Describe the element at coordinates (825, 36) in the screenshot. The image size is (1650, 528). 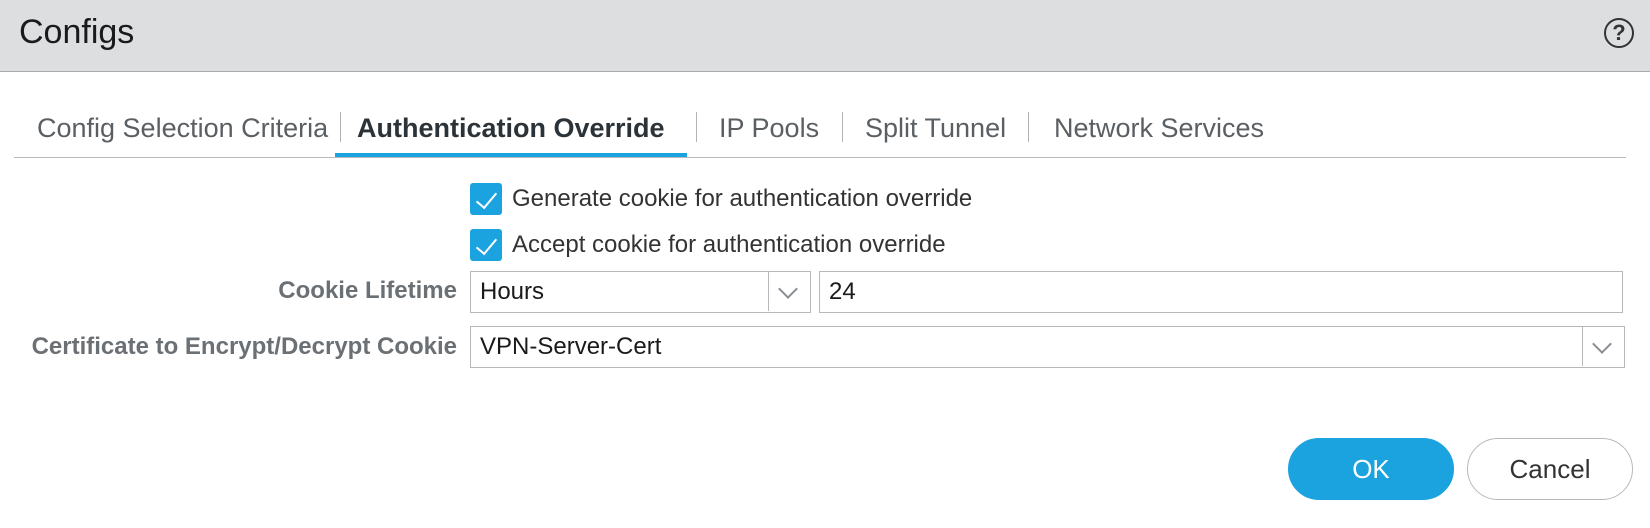
I see `dialog-titlebar: Configs ?` at that location.